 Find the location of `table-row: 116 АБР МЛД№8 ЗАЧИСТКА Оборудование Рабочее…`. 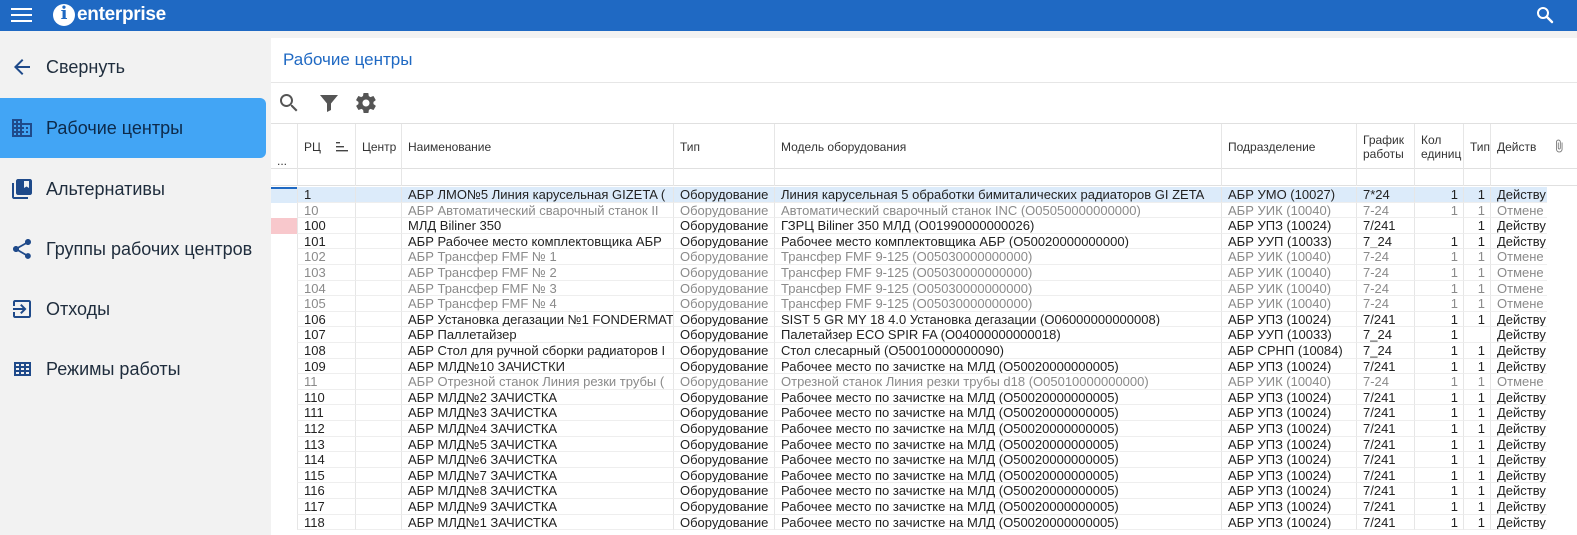

table-row: 116 АБР МЛД№8 ЗАЧИСТКА Оборудование Рабочее… is located at coordinates (909, 491).